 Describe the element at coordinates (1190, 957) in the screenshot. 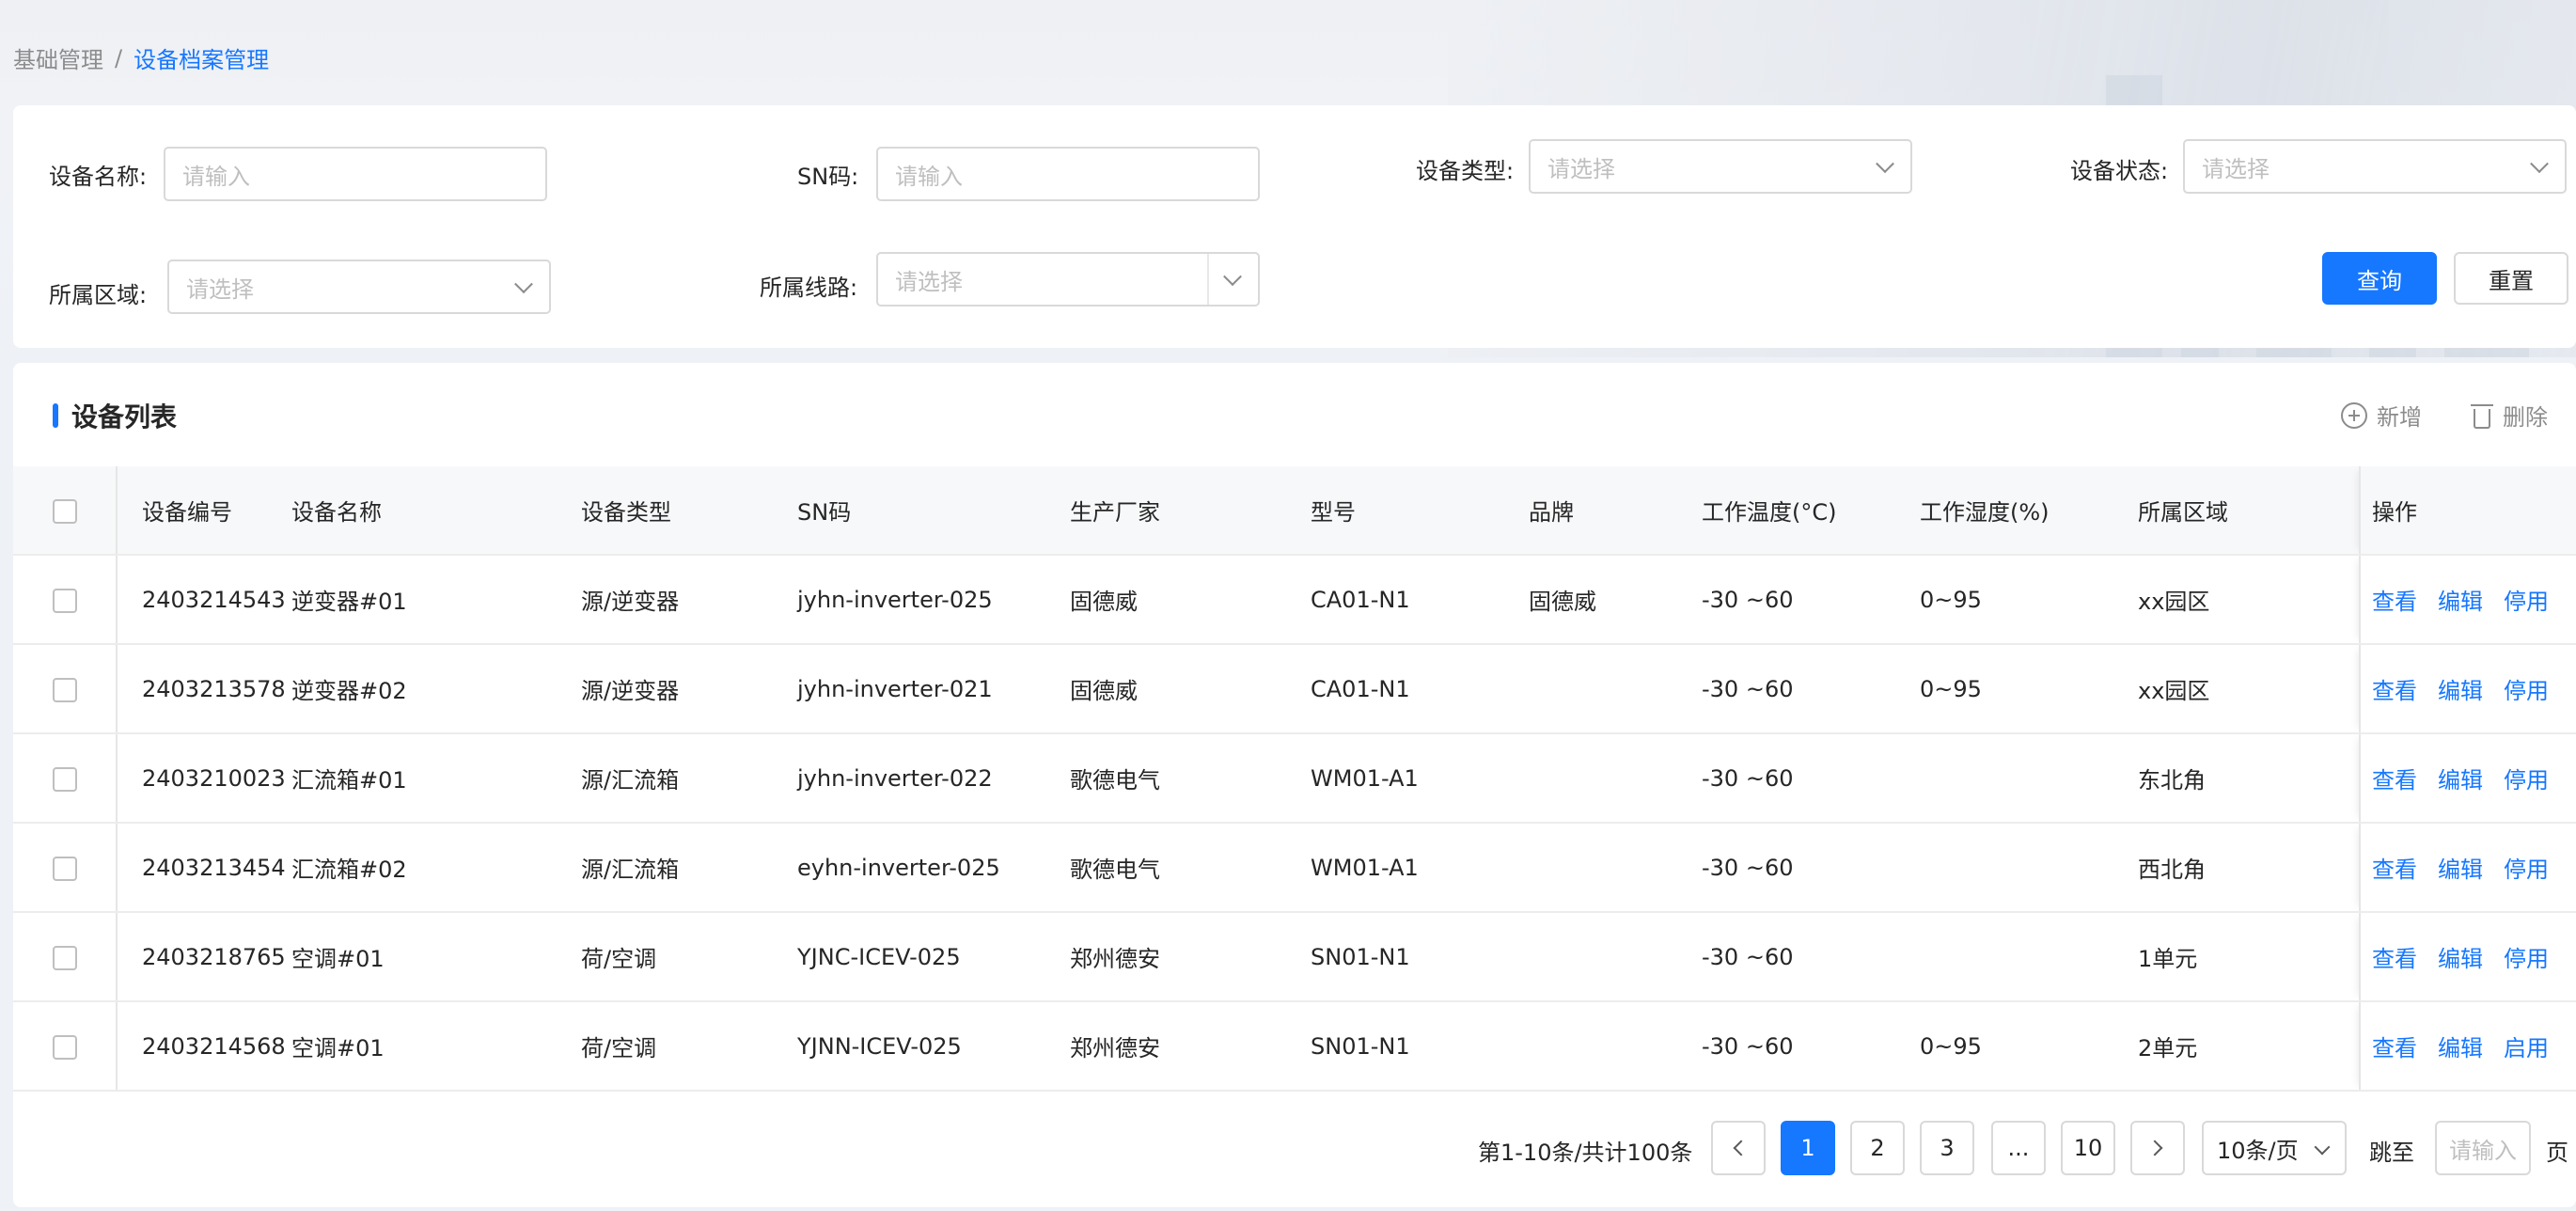

I see `cell-maker: 郑州德安` at that location.